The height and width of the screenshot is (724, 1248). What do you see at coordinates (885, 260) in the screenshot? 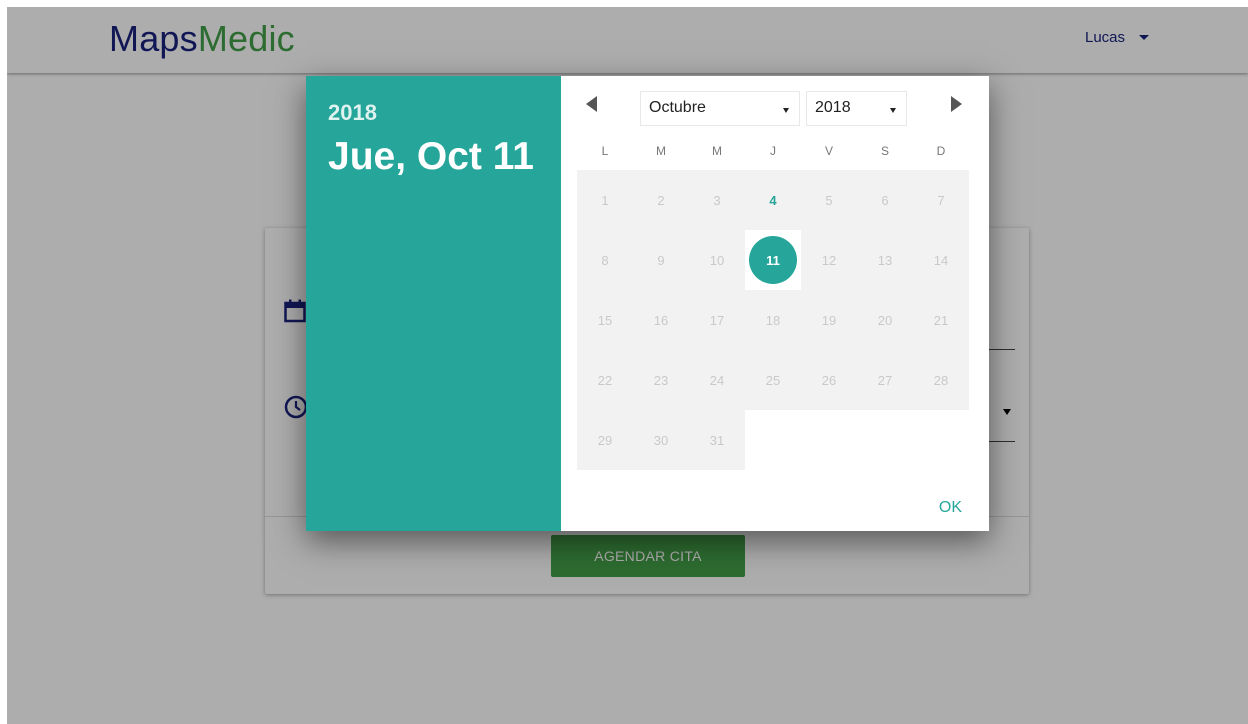
I see `day-cell: 13` at bounding box center [885, 260].